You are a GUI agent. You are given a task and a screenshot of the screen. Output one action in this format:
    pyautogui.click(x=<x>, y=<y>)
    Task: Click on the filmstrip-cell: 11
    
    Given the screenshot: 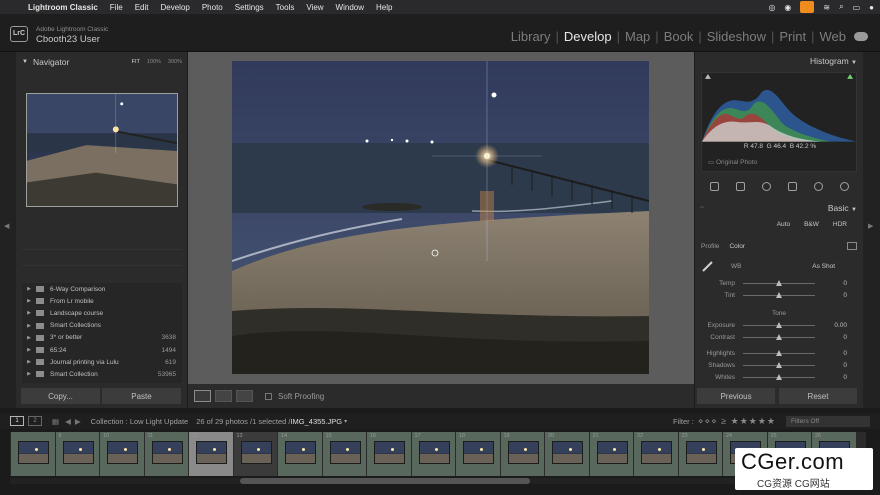 What is the action you would take?
    pyautogui.click(x=165, y=454)
    